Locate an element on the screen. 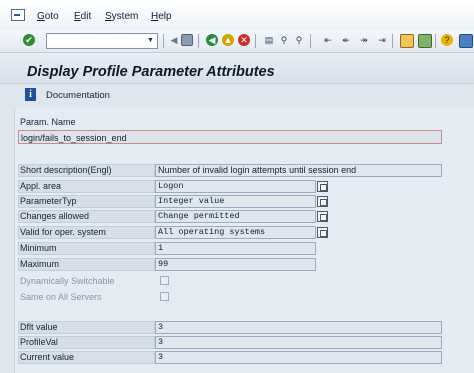 The image size is (474, 373). cancel-icon: ✕ is located at coordinates (244, 40).